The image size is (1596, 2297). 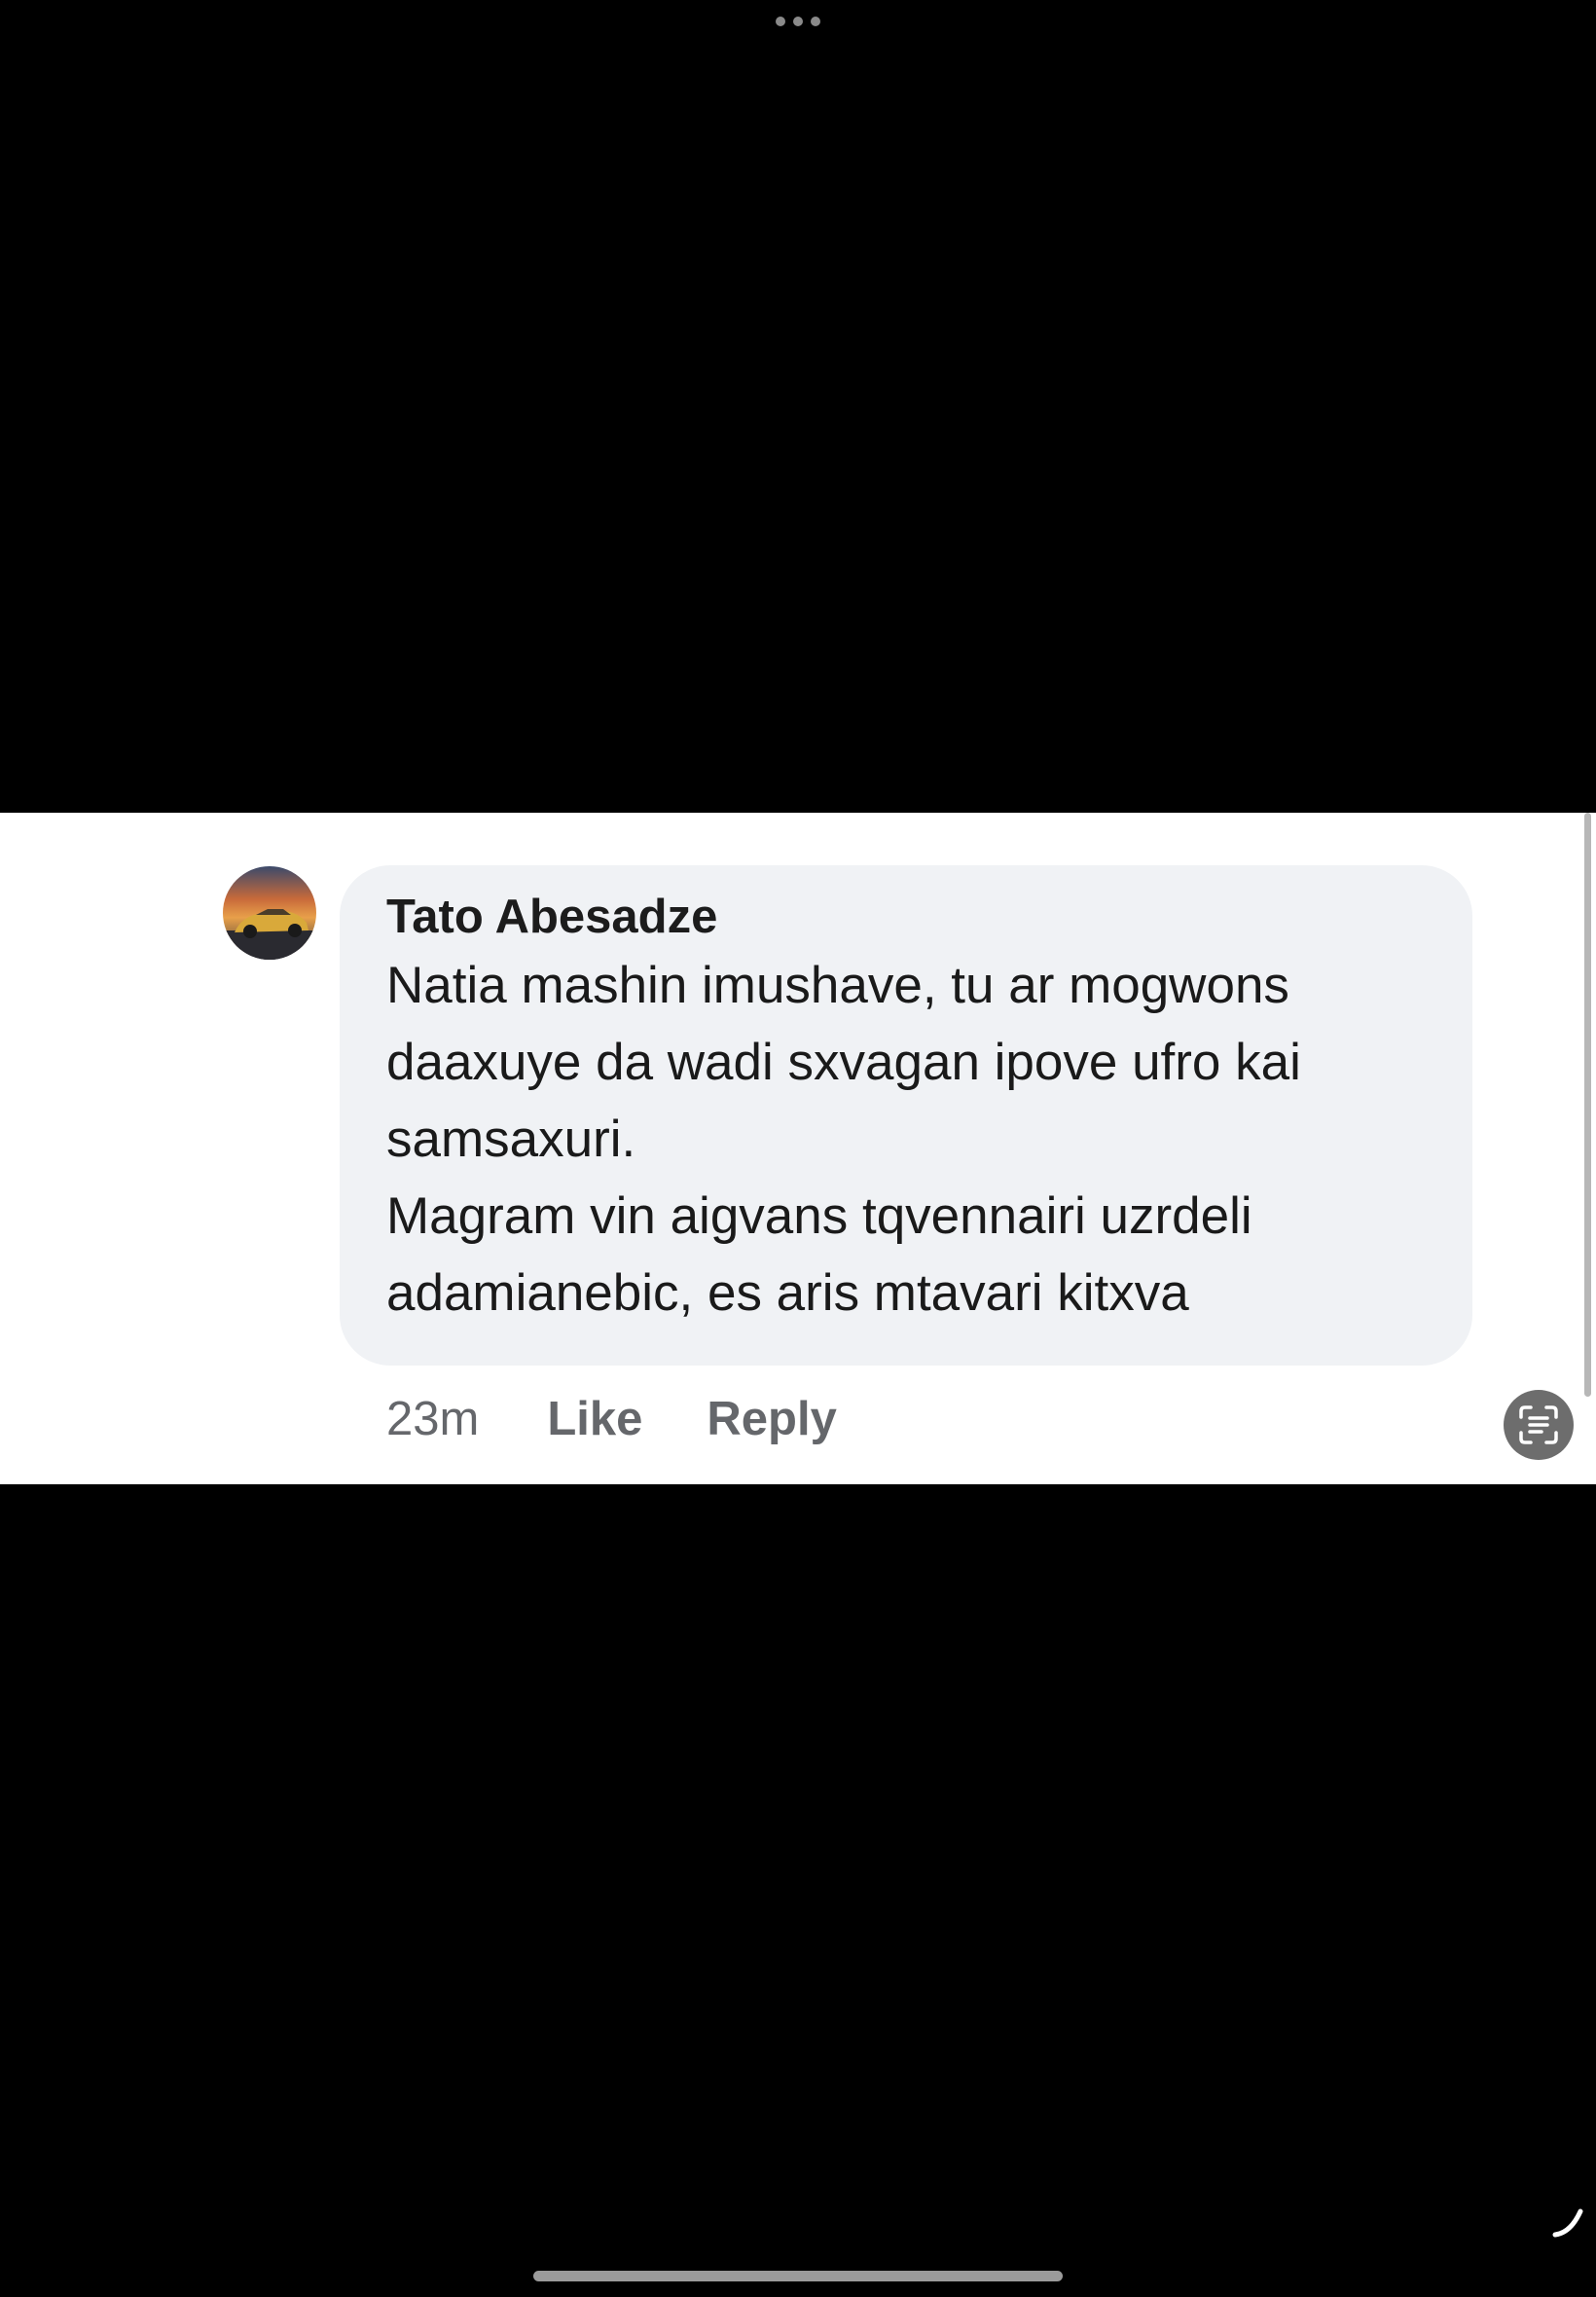 What do you see at coordinates (798, 21) in the screenshot?
I see `more-dots-icon` at bounding box center [798, 21].